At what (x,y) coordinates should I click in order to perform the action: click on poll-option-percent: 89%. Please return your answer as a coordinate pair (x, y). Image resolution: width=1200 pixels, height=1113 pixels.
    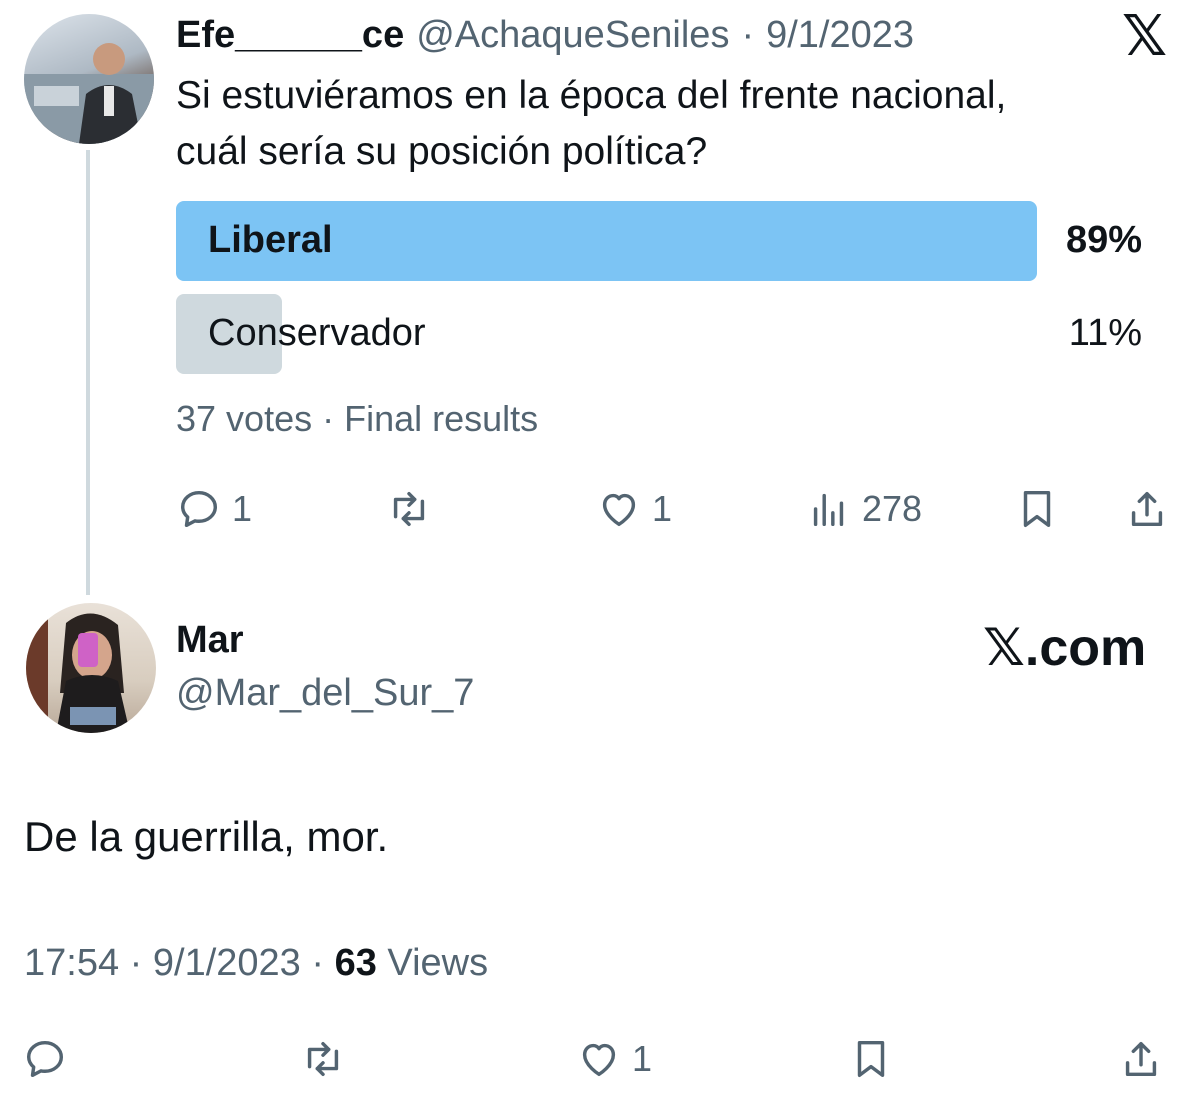
    Looking at the image, I should click on (1103, 240).